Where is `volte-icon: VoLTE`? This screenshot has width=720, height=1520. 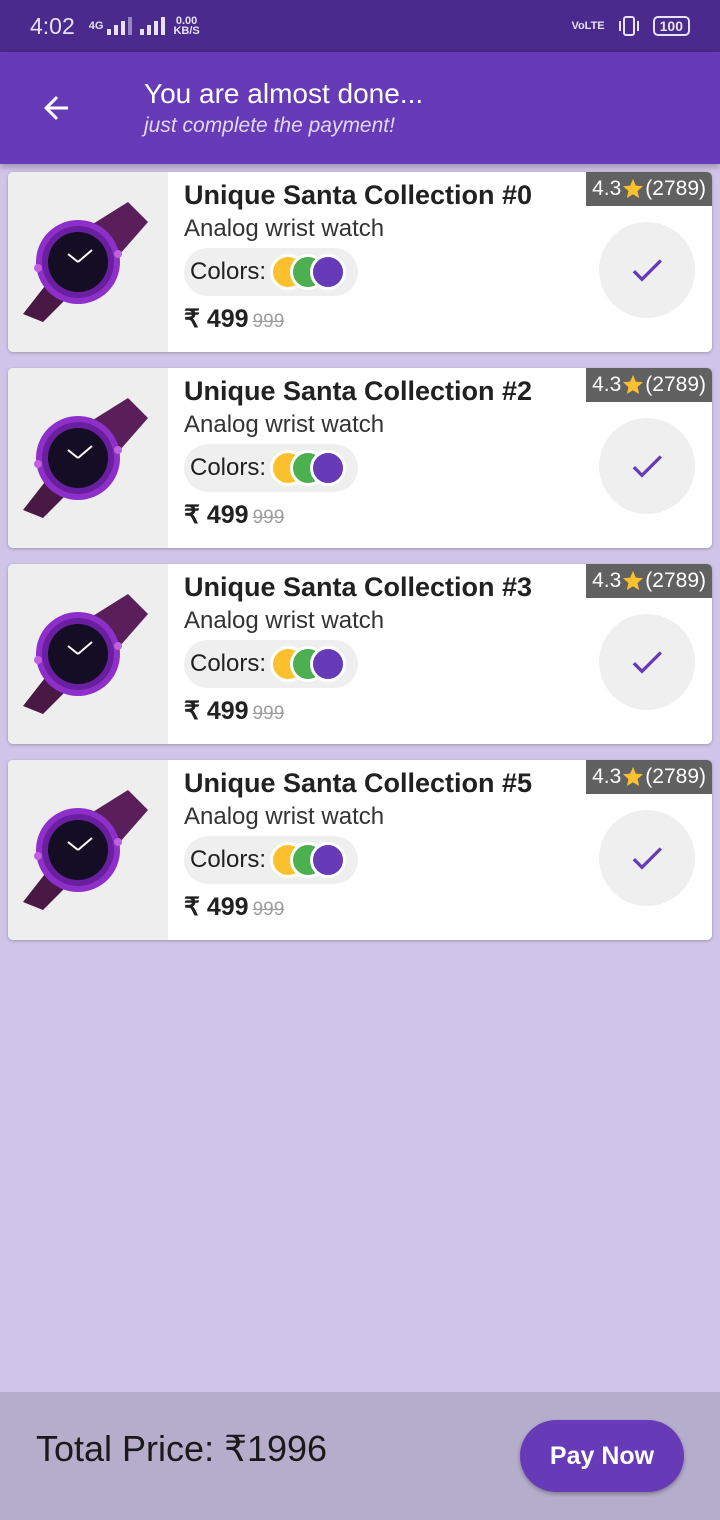
volte-icon: VoLTE is located at coordinates (588, 25).